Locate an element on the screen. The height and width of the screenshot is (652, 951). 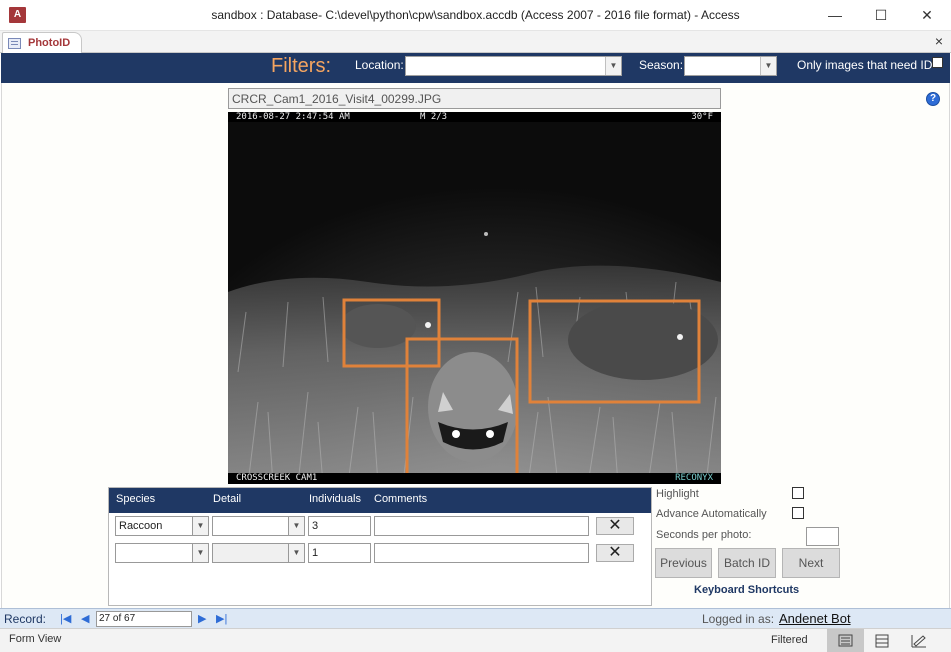
only-need-id-checkbox is located at coordinates (937, 62).